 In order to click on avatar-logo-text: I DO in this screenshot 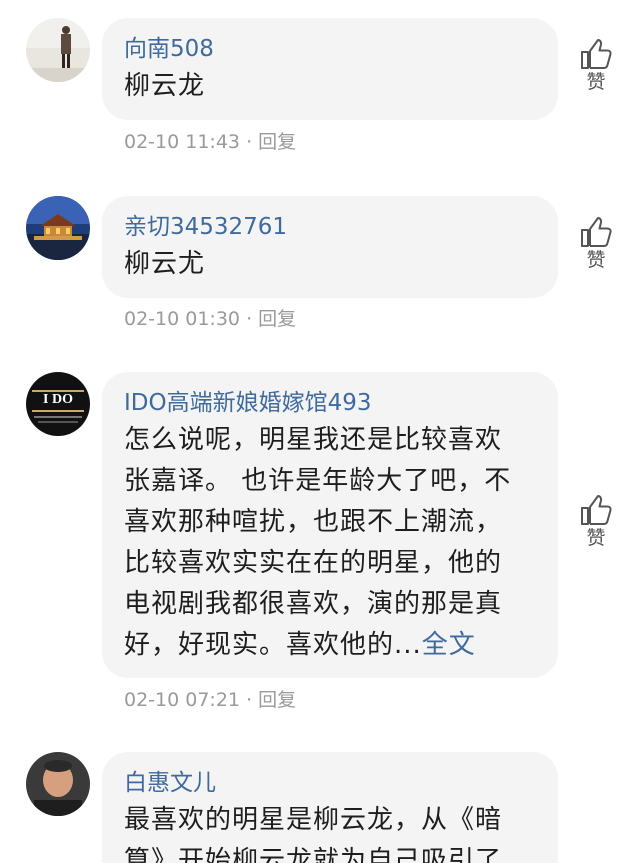, I will do `click(58, 399)`.